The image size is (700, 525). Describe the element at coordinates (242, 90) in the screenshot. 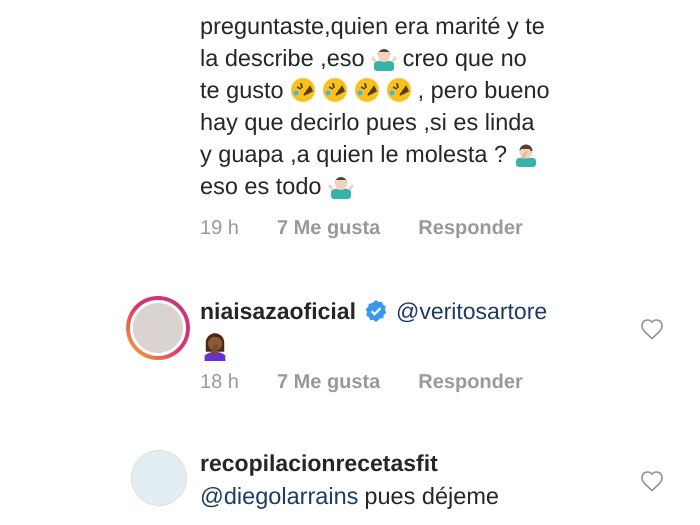

I see `comment-text: te gusto` at that location.